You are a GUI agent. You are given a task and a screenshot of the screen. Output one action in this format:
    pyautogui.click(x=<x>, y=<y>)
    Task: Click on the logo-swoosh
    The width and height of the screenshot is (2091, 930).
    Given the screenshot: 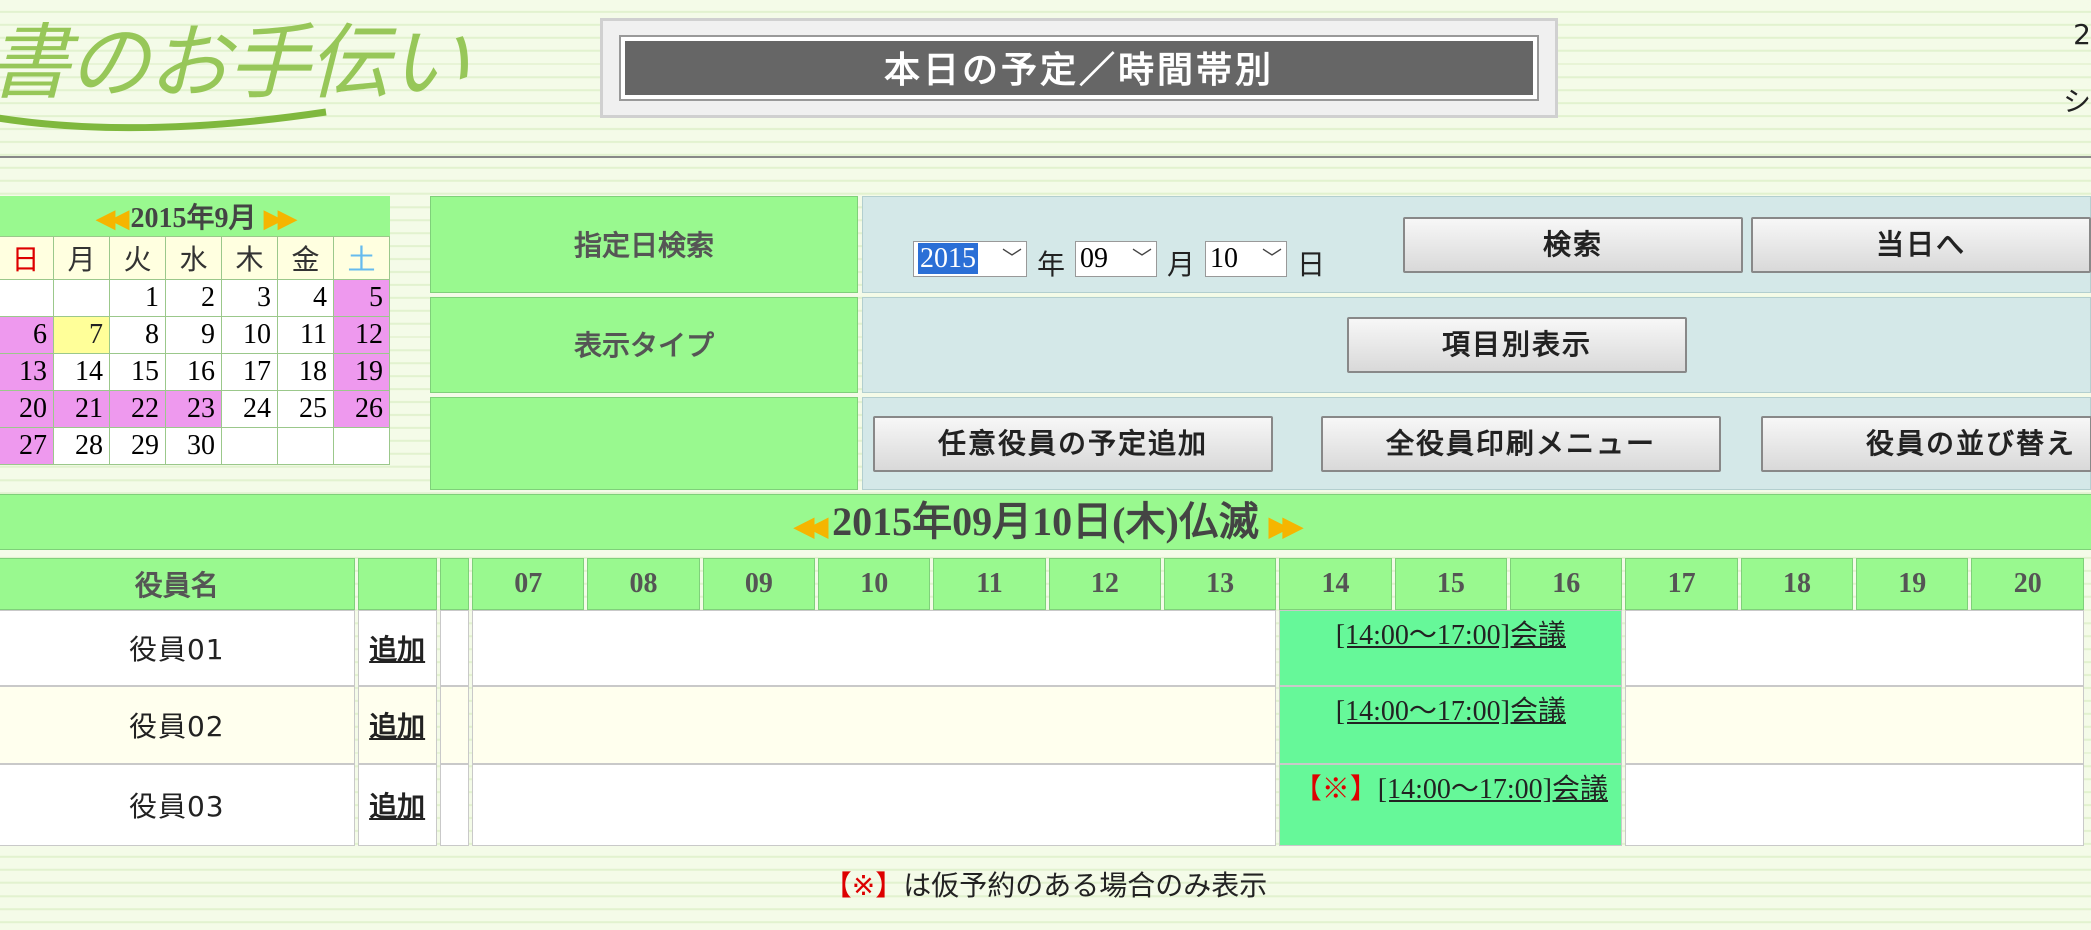 What is the action you would take?
    pyautogui.click(x=163, y=120)
    